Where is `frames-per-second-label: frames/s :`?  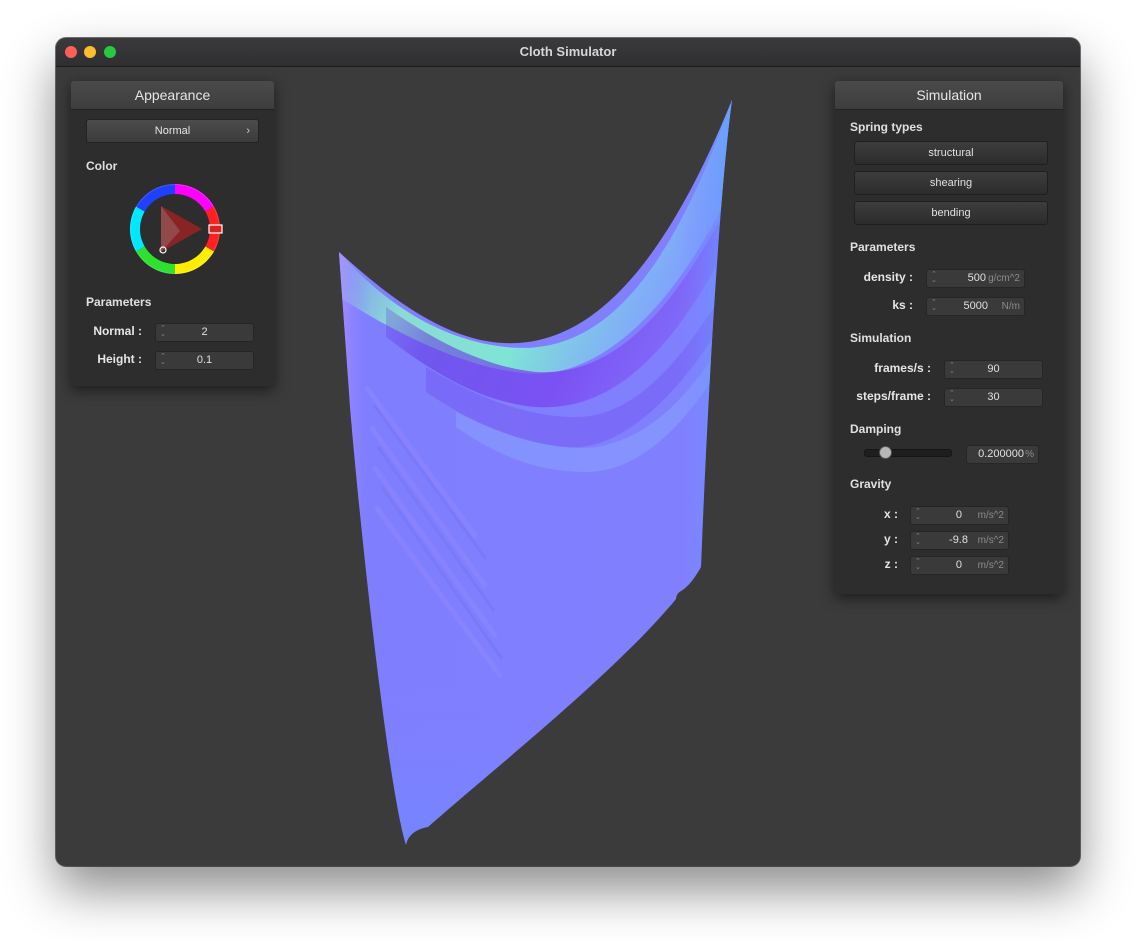
frames-per-second-label: frames/s : is located at coordinates (902, 368).